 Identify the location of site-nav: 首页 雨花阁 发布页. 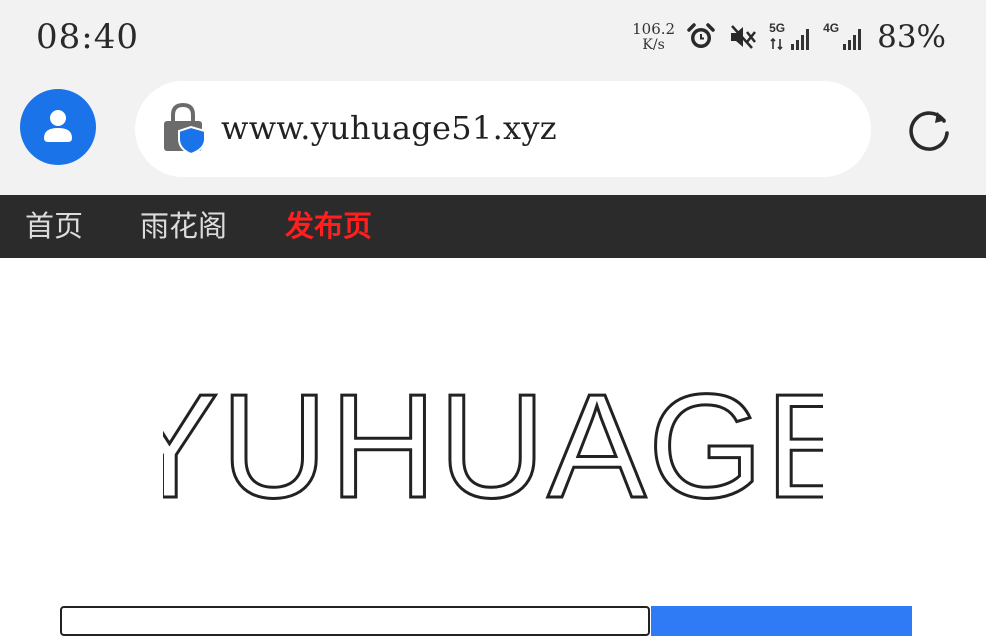
(493, 226).